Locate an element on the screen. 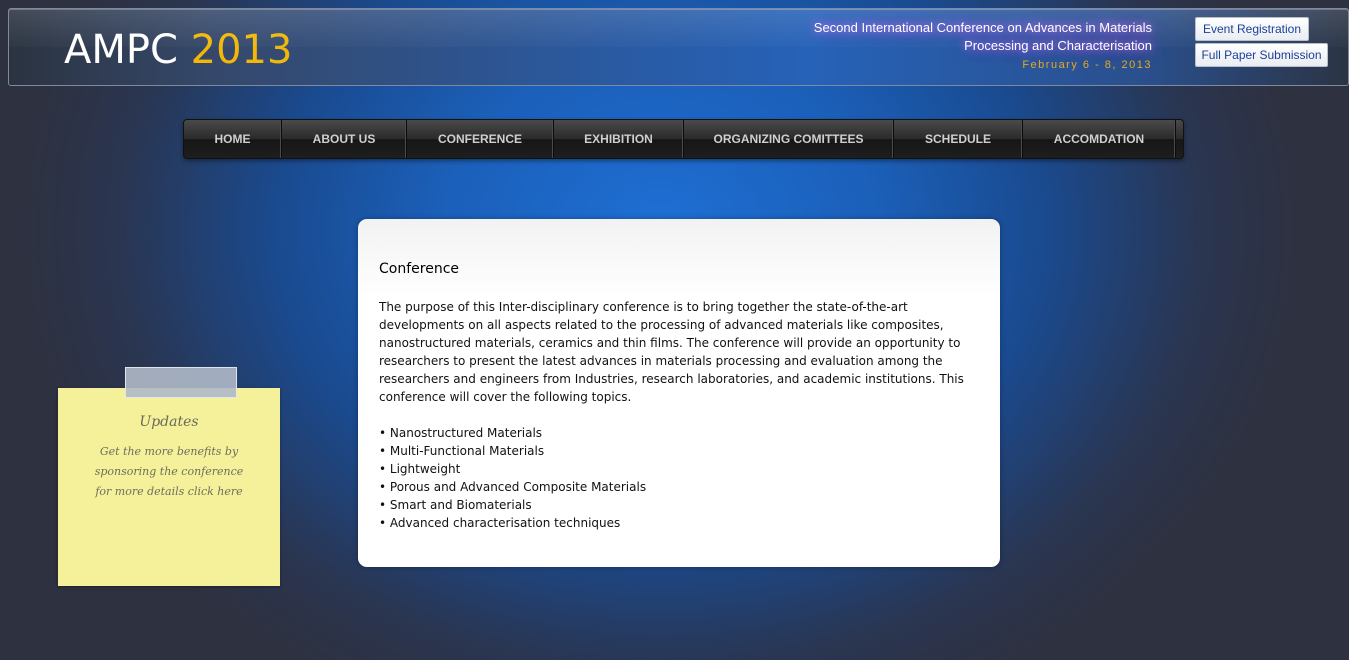  updates-title: Updates is located at coordinates (169, 422).